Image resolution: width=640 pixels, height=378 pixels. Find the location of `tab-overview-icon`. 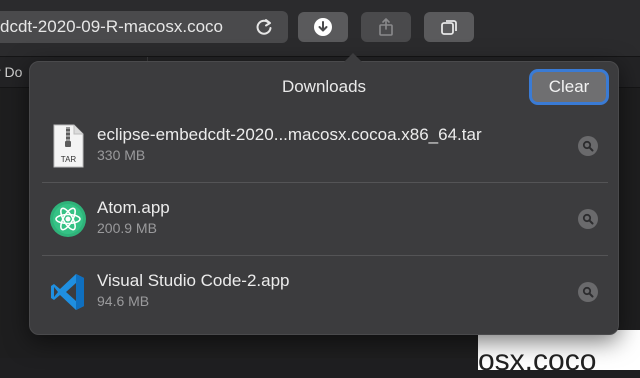

tab-overview-icon is located at coordinates (449, 27).